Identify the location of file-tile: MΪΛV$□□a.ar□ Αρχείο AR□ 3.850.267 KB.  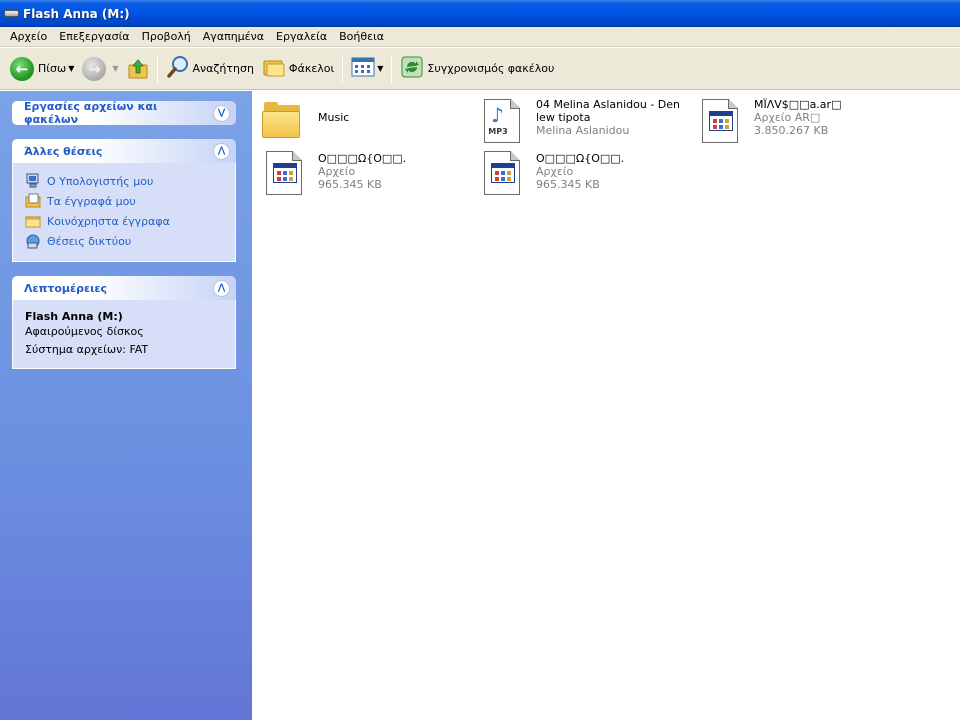
(802, 121).